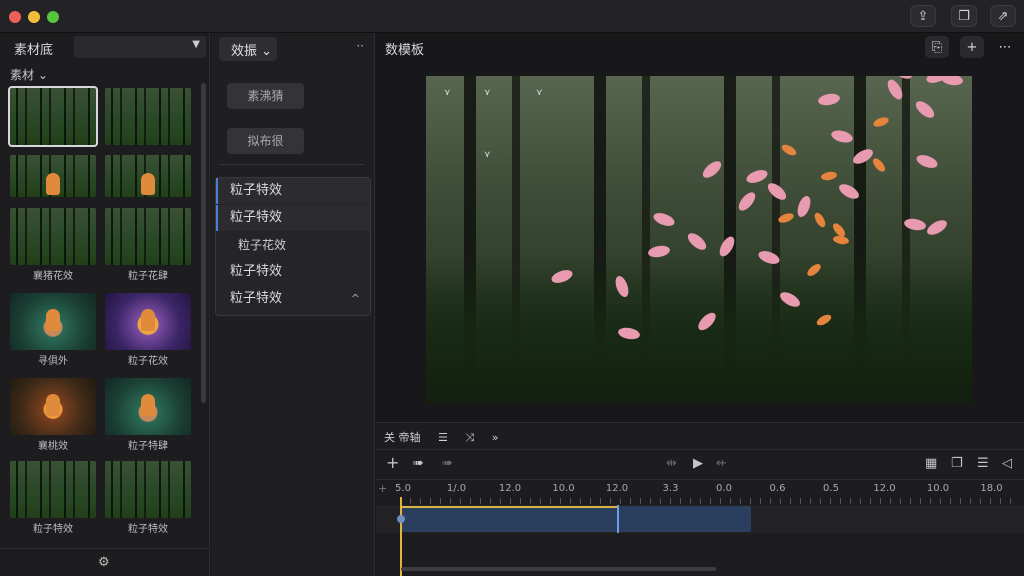 This screenshot has height=576, width=1024. What do you see at coordinates (29, 74) in the screenshot?
I see `media-category-selector: 素材 ⌄` at bounding box center [29, 74].